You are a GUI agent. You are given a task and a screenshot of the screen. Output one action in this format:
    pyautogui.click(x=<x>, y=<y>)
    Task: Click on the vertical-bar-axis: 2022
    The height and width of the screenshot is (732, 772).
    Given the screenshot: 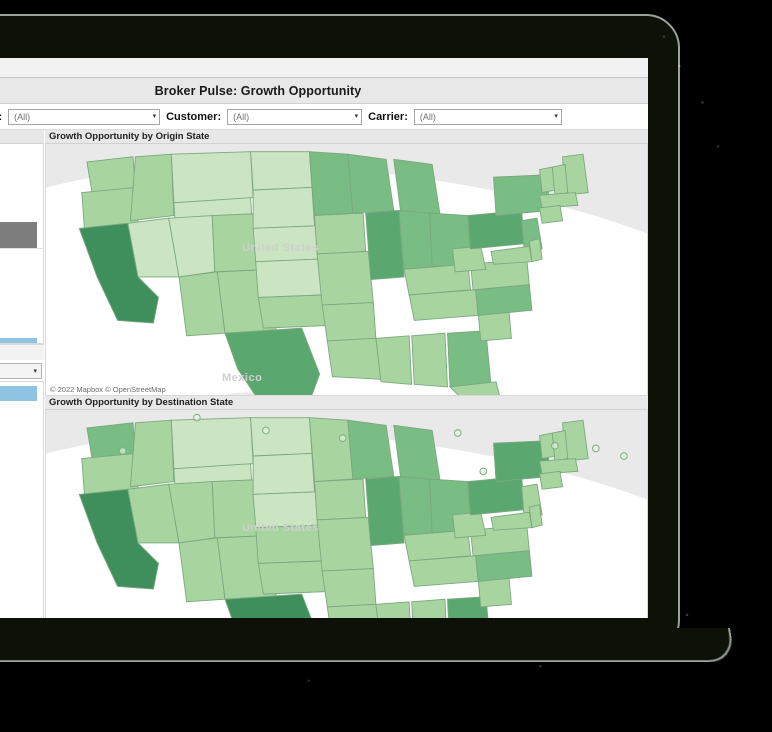 What is the action you would take?
    pyautogui.click(x=22, y=352)
    